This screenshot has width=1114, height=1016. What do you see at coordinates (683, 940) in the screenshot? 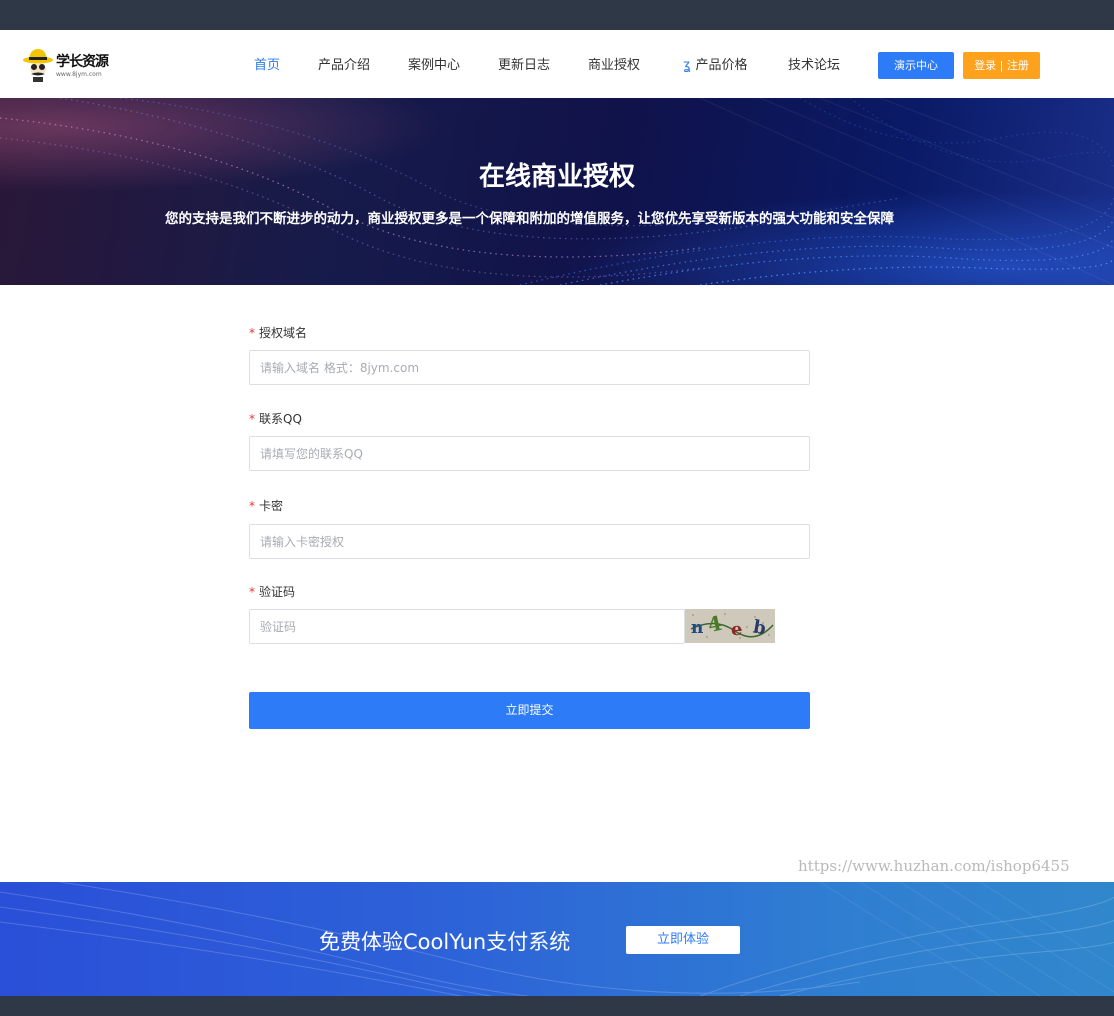
I see `try-now-button: 立即体验` at bounding box center [683, 940].